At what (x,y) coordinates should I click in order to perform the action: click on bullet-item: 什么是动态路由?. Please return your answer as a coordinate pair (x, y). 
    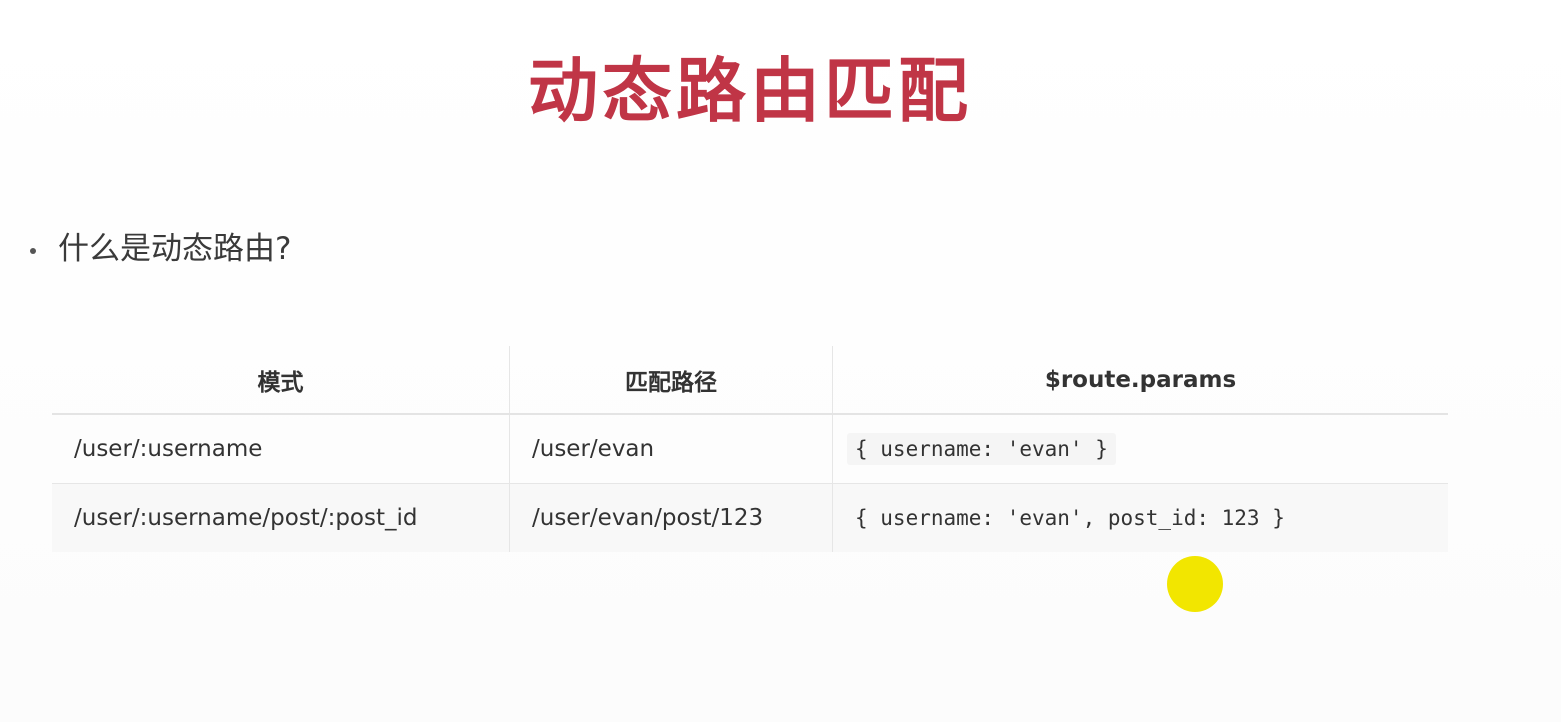
    Looking at the image, I should click on (160, 249).